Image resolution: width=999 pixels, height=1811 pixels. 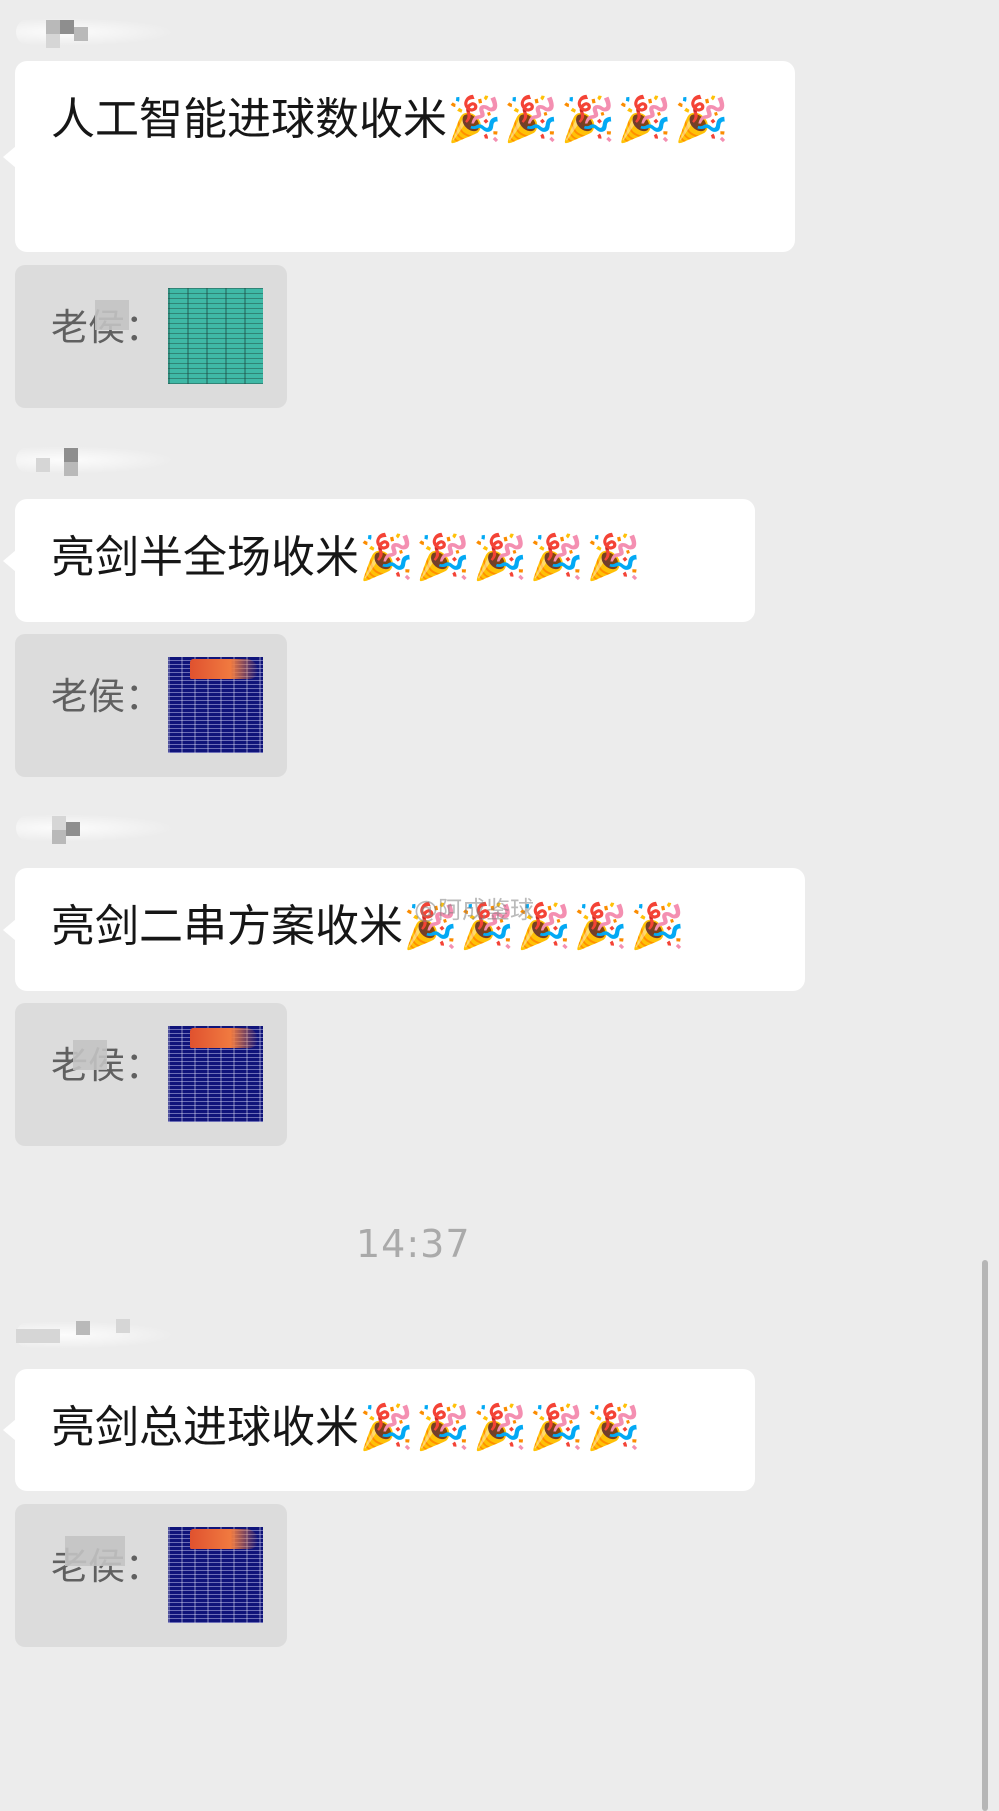 I want to click on watermark: @阿成鉴球, so click(x=474, y=910).